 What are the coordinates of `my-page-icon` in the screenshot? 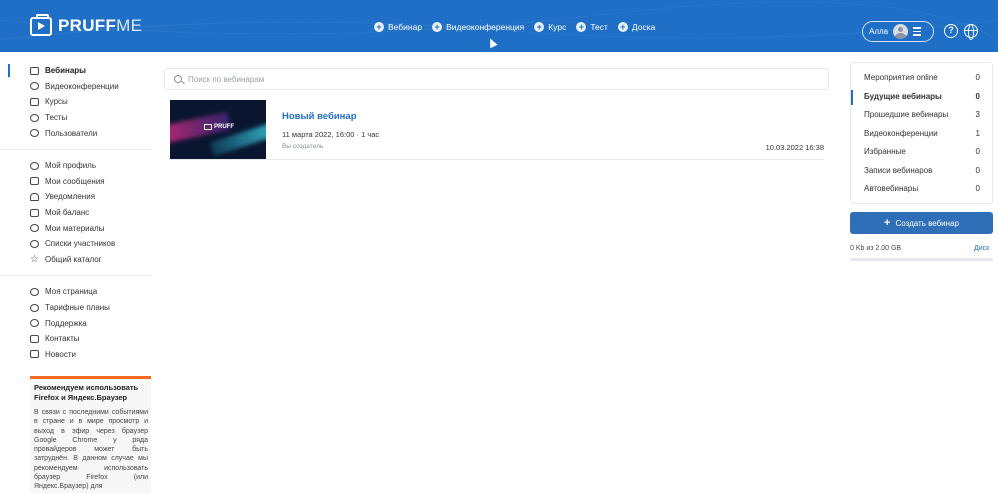 It's located at (34, 291).